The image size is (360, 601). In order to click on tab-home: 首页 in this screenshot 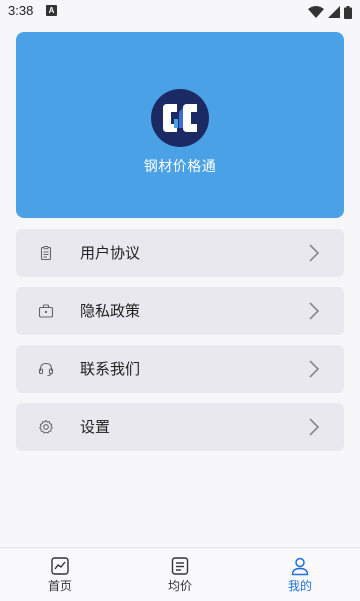, I will do `click(60, 574)`.